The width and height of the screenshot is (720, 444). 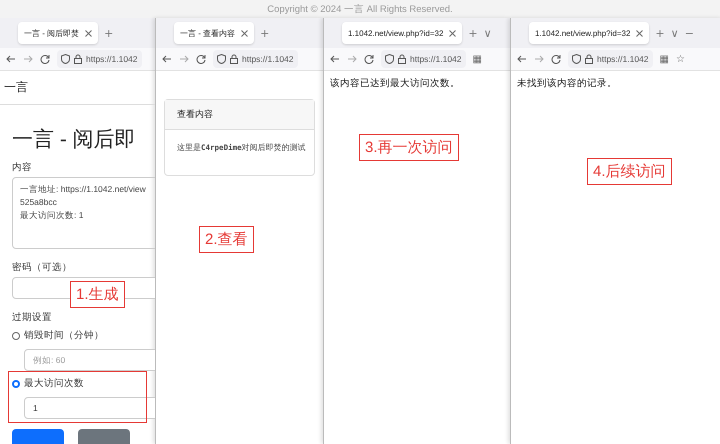 I want to click on copyright-text: Copyright © 2024 一言 All Rights Reserved., so click(x=360, y=9).